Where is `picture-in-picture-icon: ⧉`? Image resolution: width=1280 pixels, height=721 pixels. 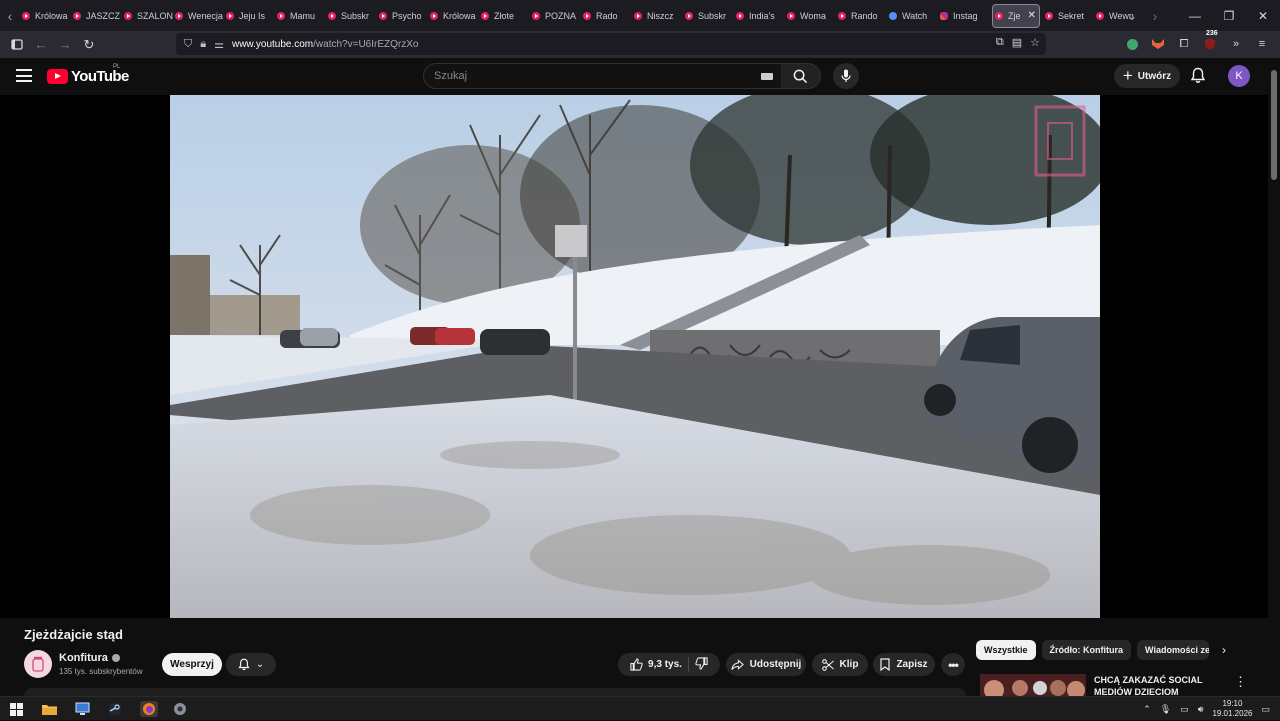
picture-in-picture-icon: ⧉ is located at coordinates (1000, 42).